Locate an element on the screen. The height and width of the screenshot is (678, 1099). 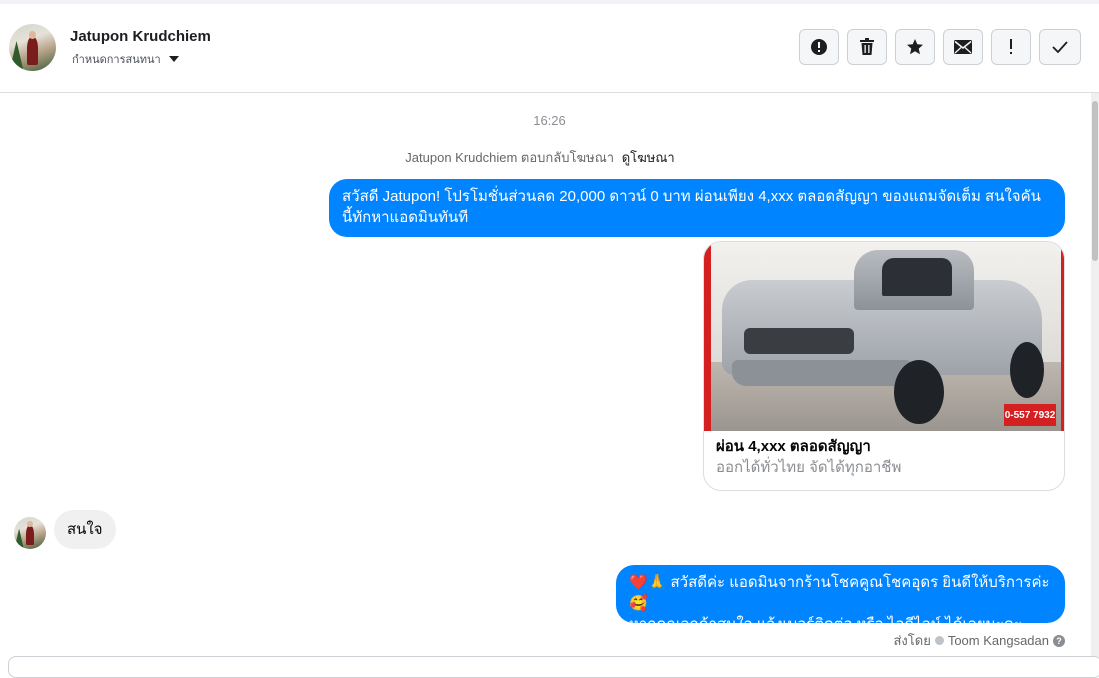
sent-by-info: ส่งโดย Toom Kangsadan ? is located at coordinates (979, 640).